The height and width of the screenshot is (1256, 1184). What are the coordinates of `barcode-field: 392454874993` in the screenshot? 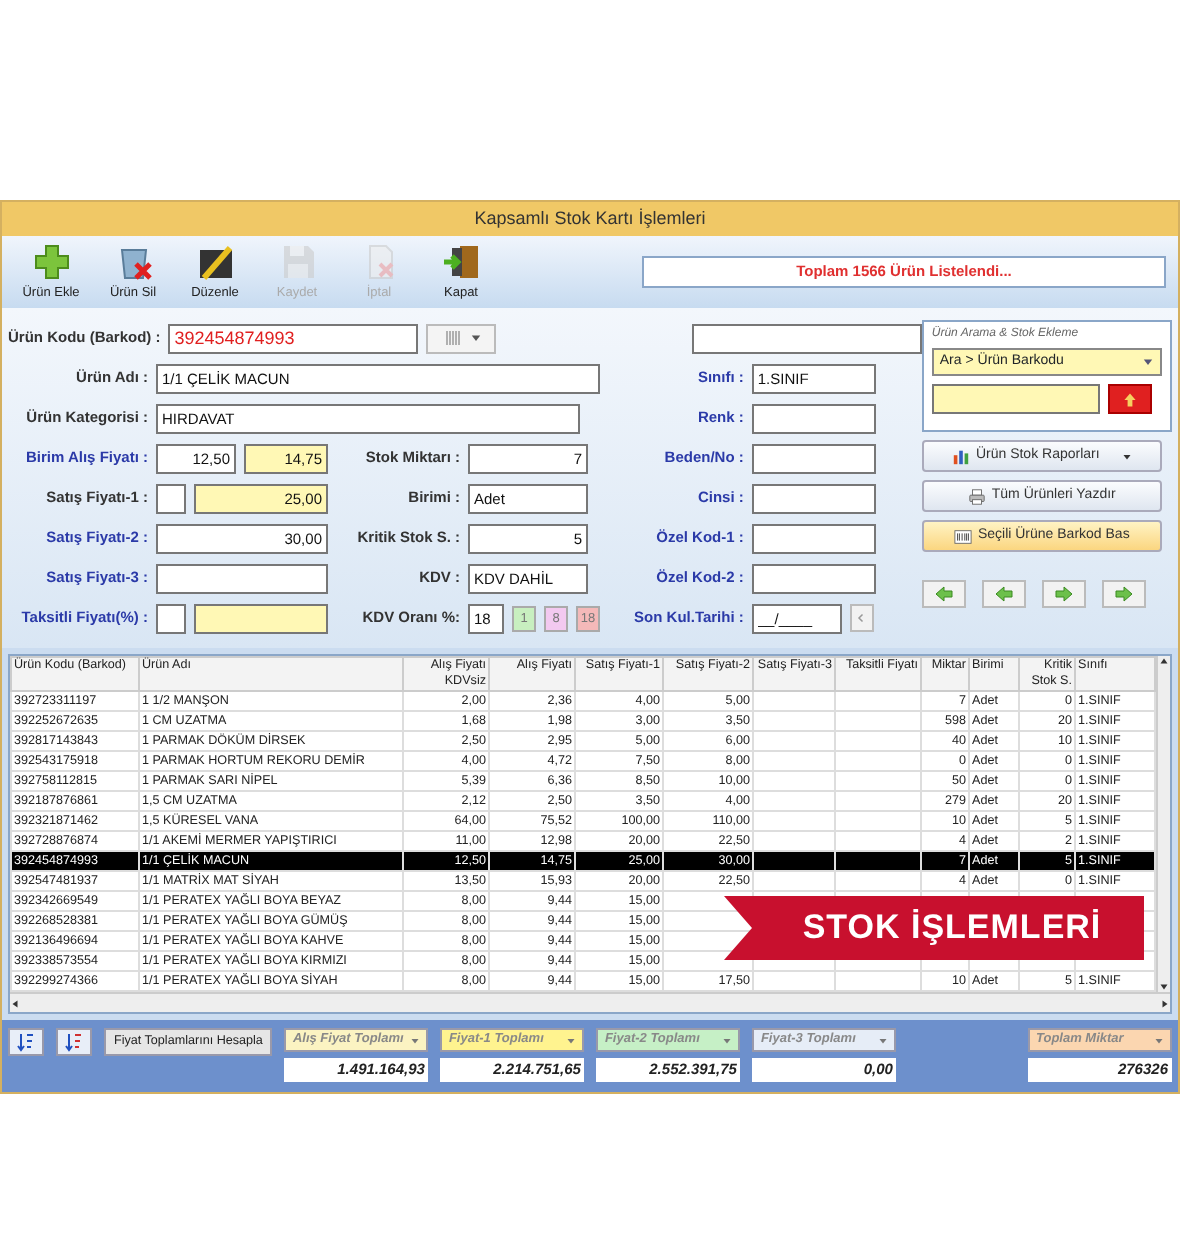 It's located at (293, 338).